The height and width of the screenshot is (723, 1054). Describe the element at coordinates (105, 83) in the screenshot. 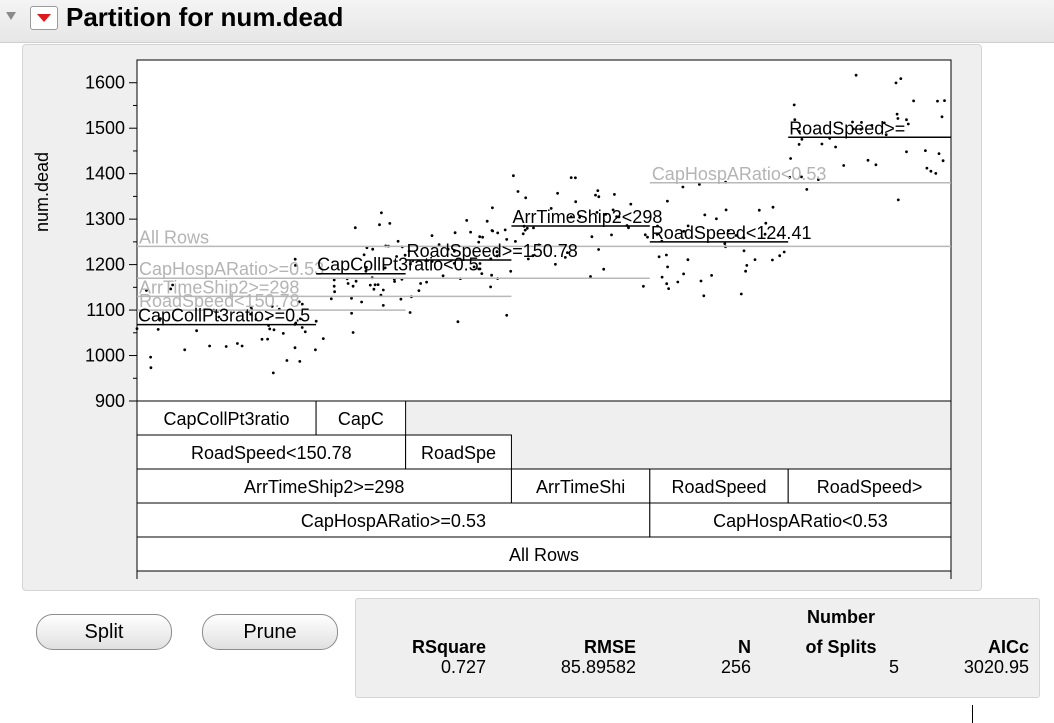

I see `y-tick-label: 1600` at that location.